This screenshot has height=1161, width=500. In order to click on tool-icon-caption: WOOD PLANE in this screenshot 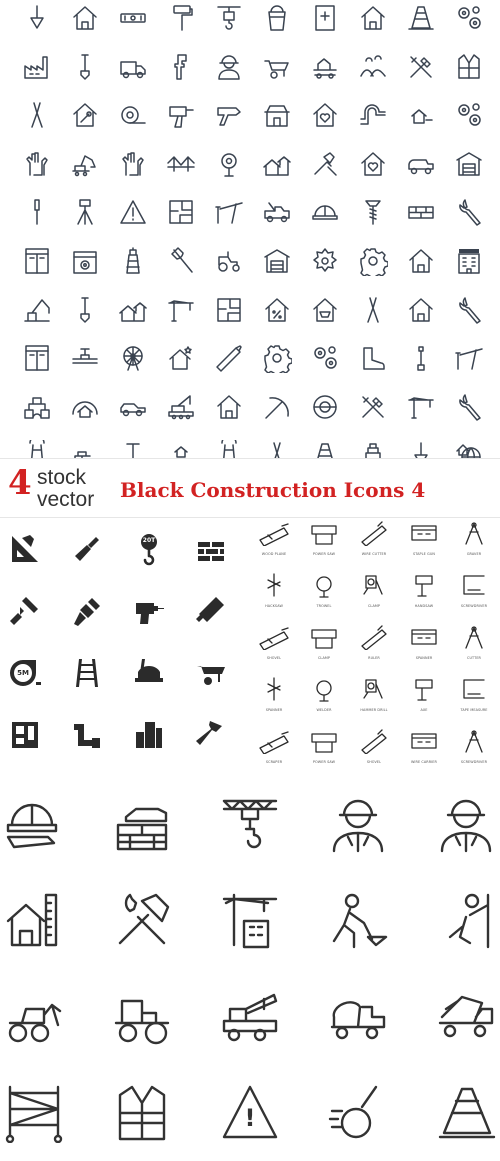, I will do `click(274, 554)`.